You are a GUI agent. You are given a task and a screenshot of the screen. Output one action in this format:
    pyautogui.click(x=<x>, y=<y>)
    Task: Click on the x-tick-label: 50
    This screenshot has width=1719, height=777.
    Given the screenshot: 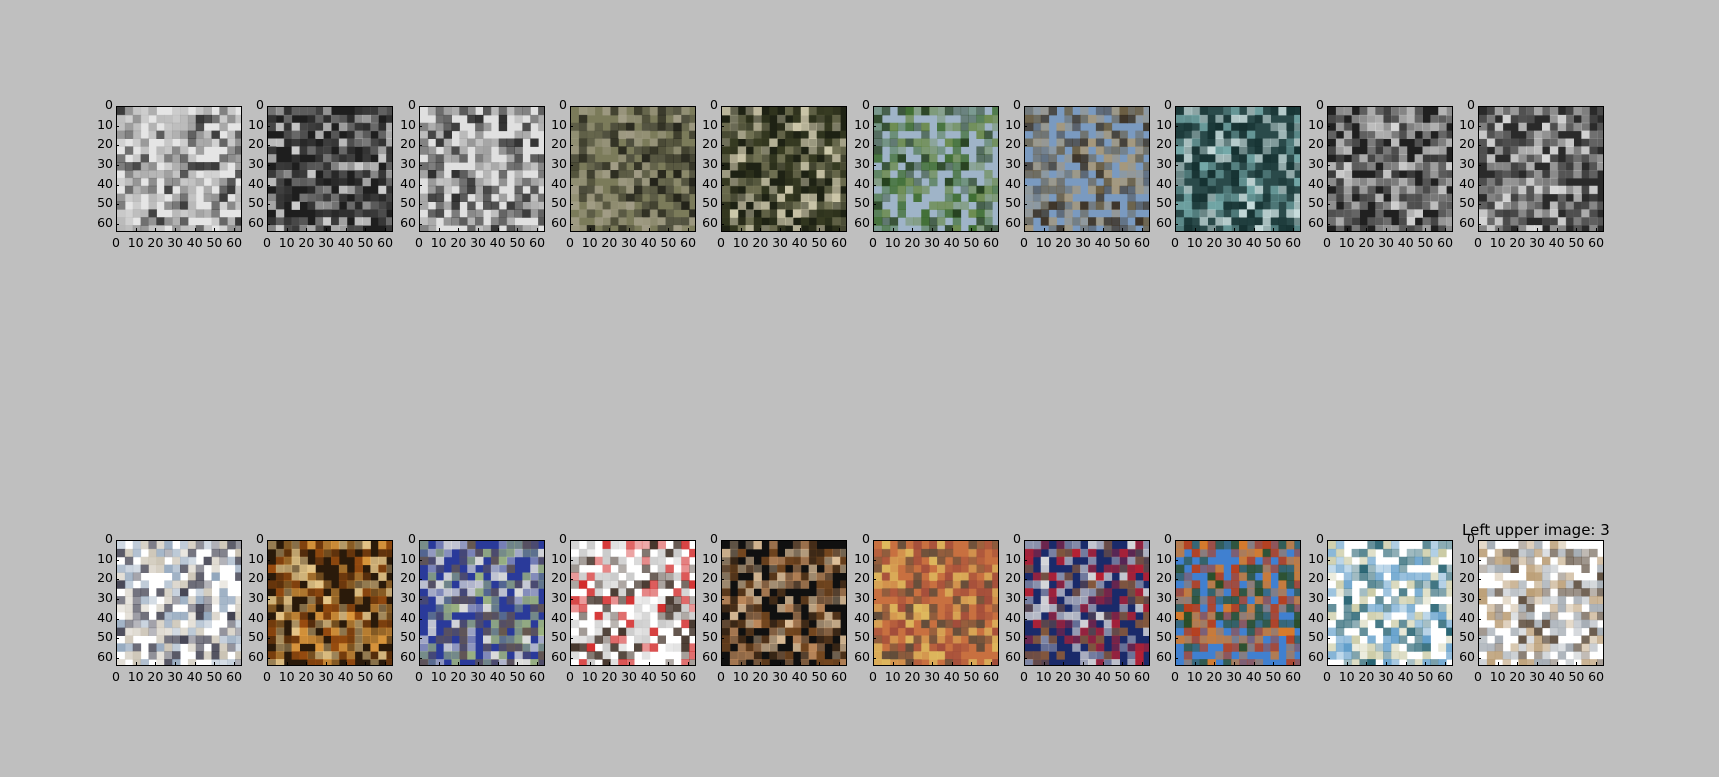 What is the action you would take?
    pyautogui.click(x=1425, y=242)
    